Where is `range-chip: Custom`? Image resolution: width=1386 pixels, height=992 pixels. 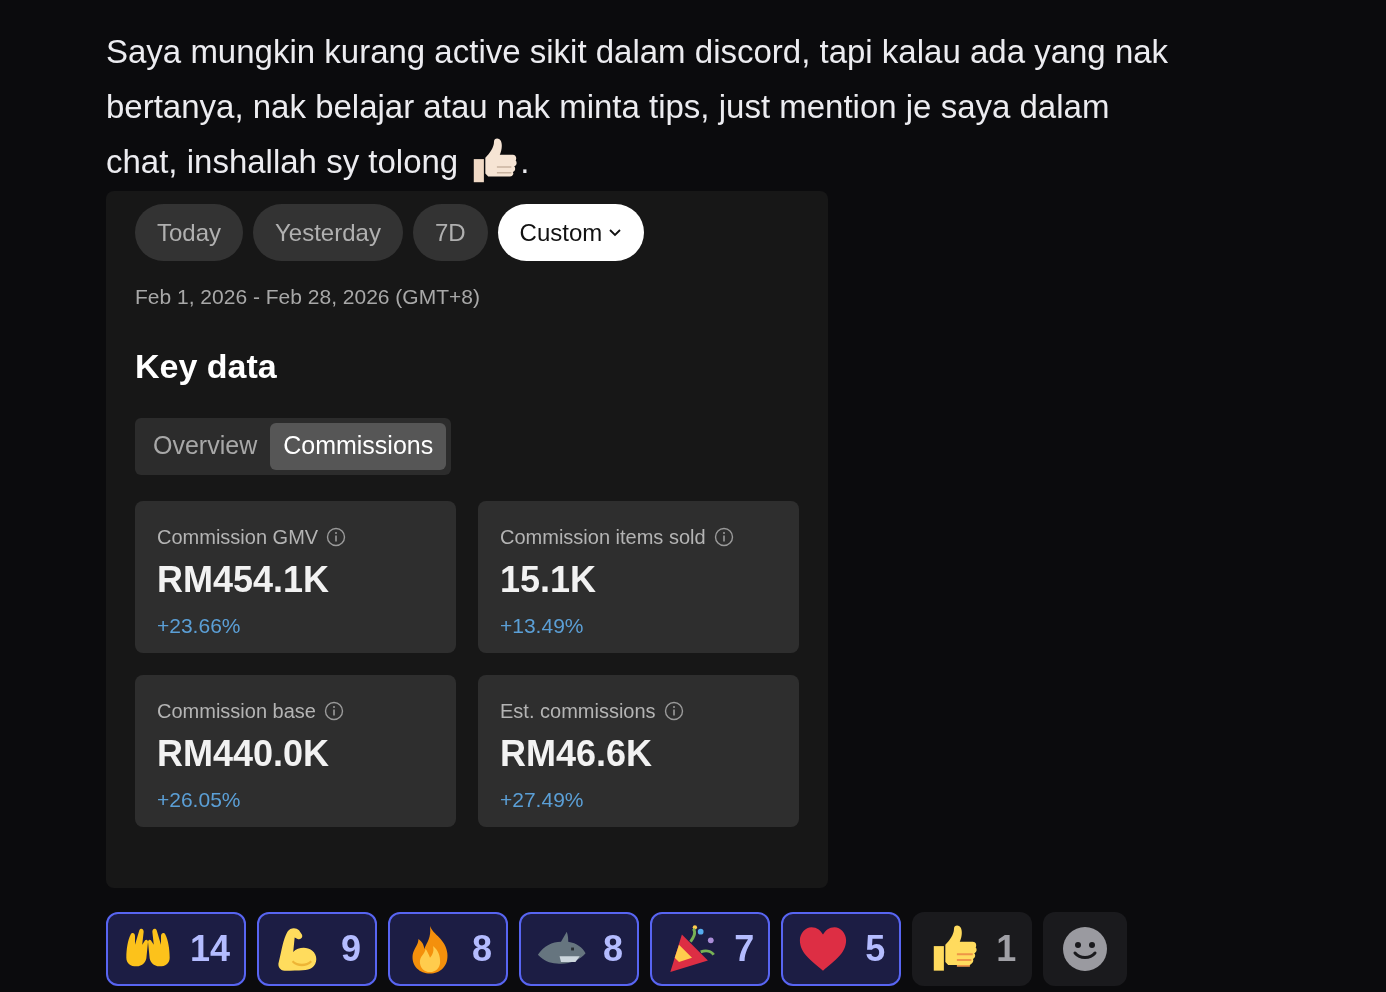
range-chip: Custom is located at coordinates (571, 232).